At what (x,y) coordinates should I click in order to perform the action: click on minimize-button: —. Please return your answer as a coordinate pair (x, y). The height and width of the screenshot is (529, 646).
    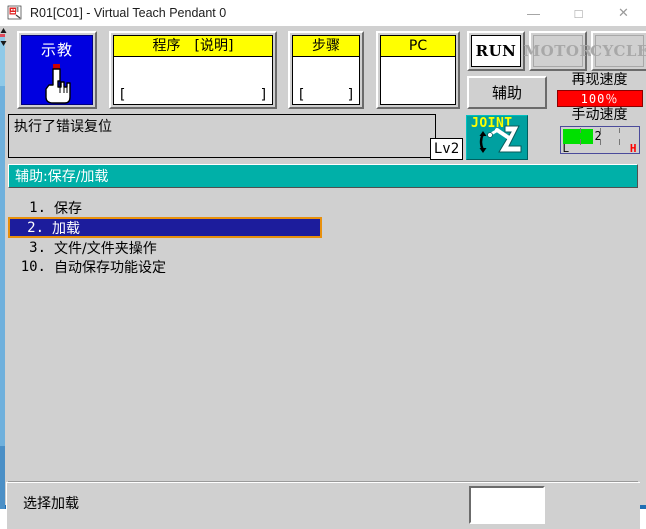
    Looking at the image, I should click on (533, 13).